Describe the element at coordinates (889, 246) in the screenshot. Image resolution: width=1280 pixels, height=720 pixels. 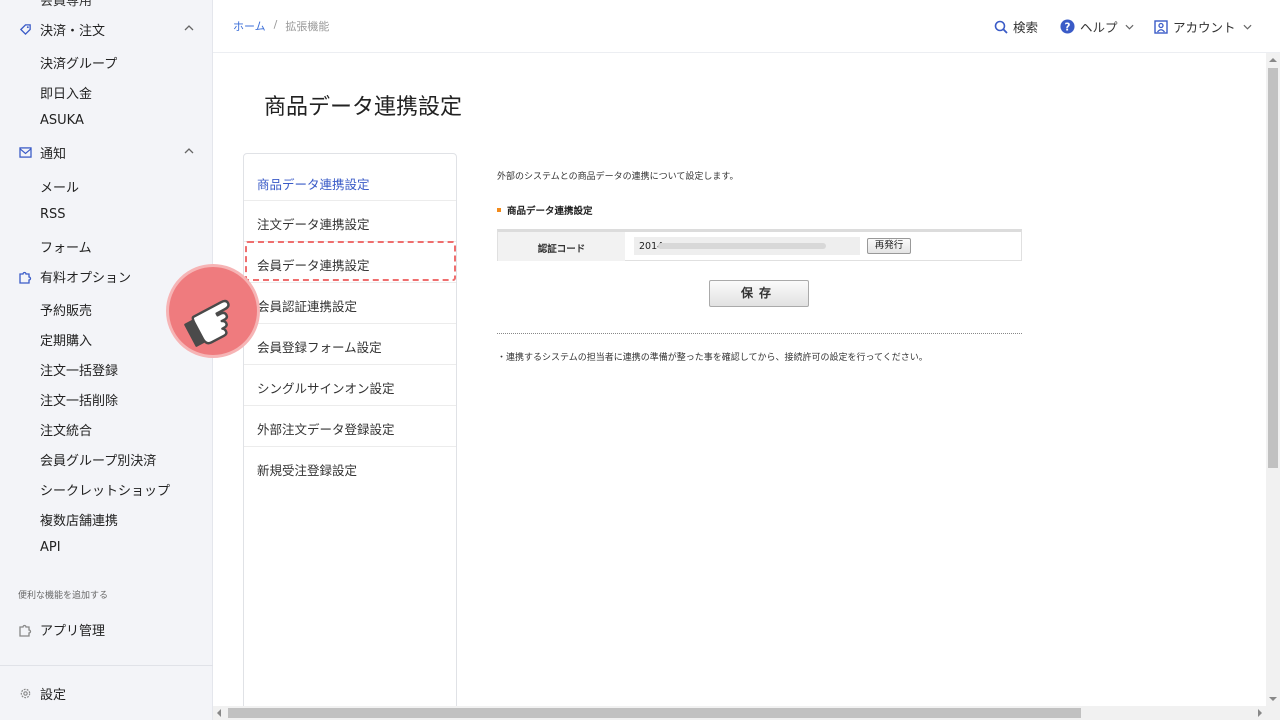
I see `reissue-button: 再発行` at that location.